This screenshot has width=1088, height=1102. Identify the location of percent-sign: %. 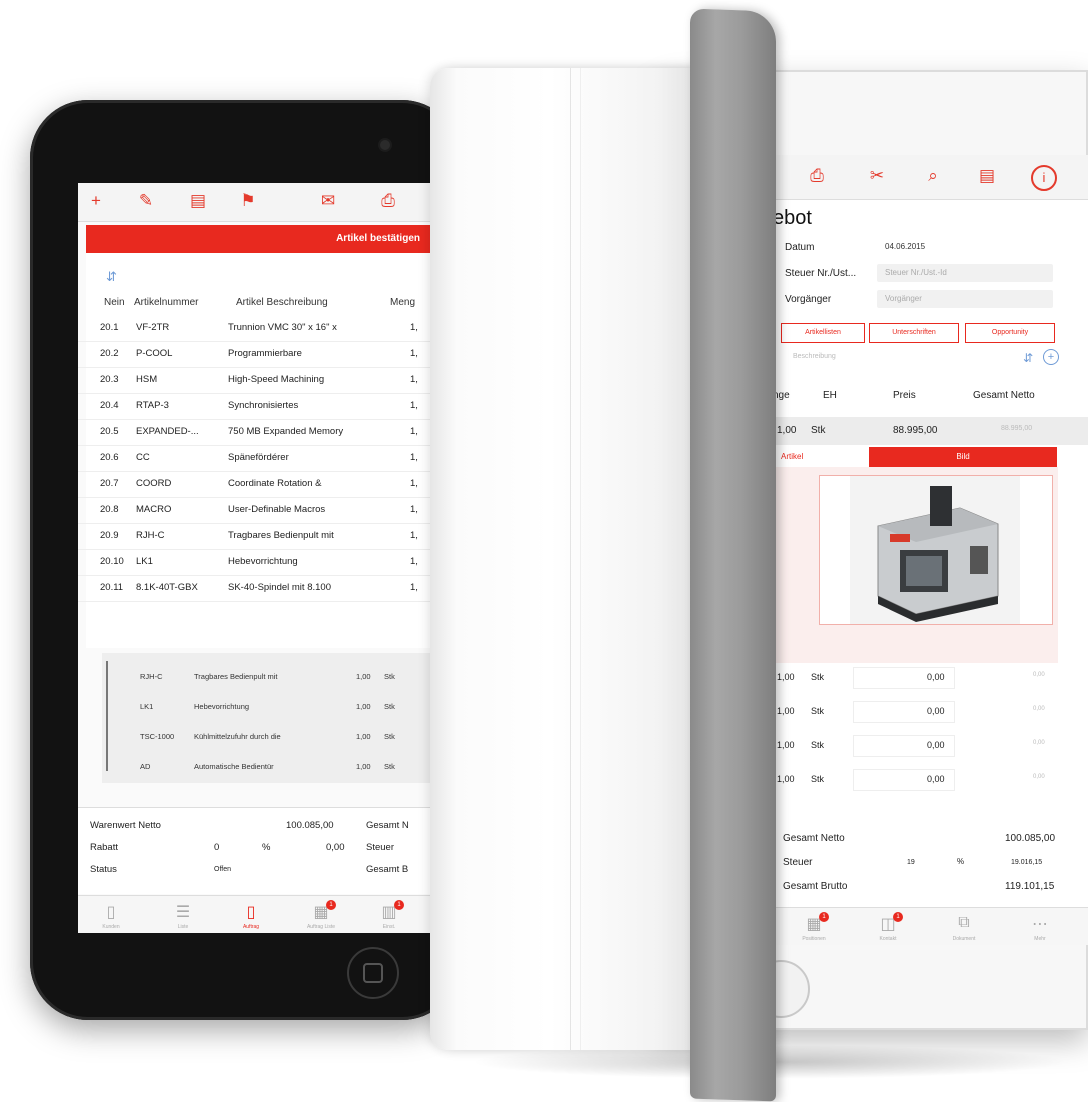
(266, 847).